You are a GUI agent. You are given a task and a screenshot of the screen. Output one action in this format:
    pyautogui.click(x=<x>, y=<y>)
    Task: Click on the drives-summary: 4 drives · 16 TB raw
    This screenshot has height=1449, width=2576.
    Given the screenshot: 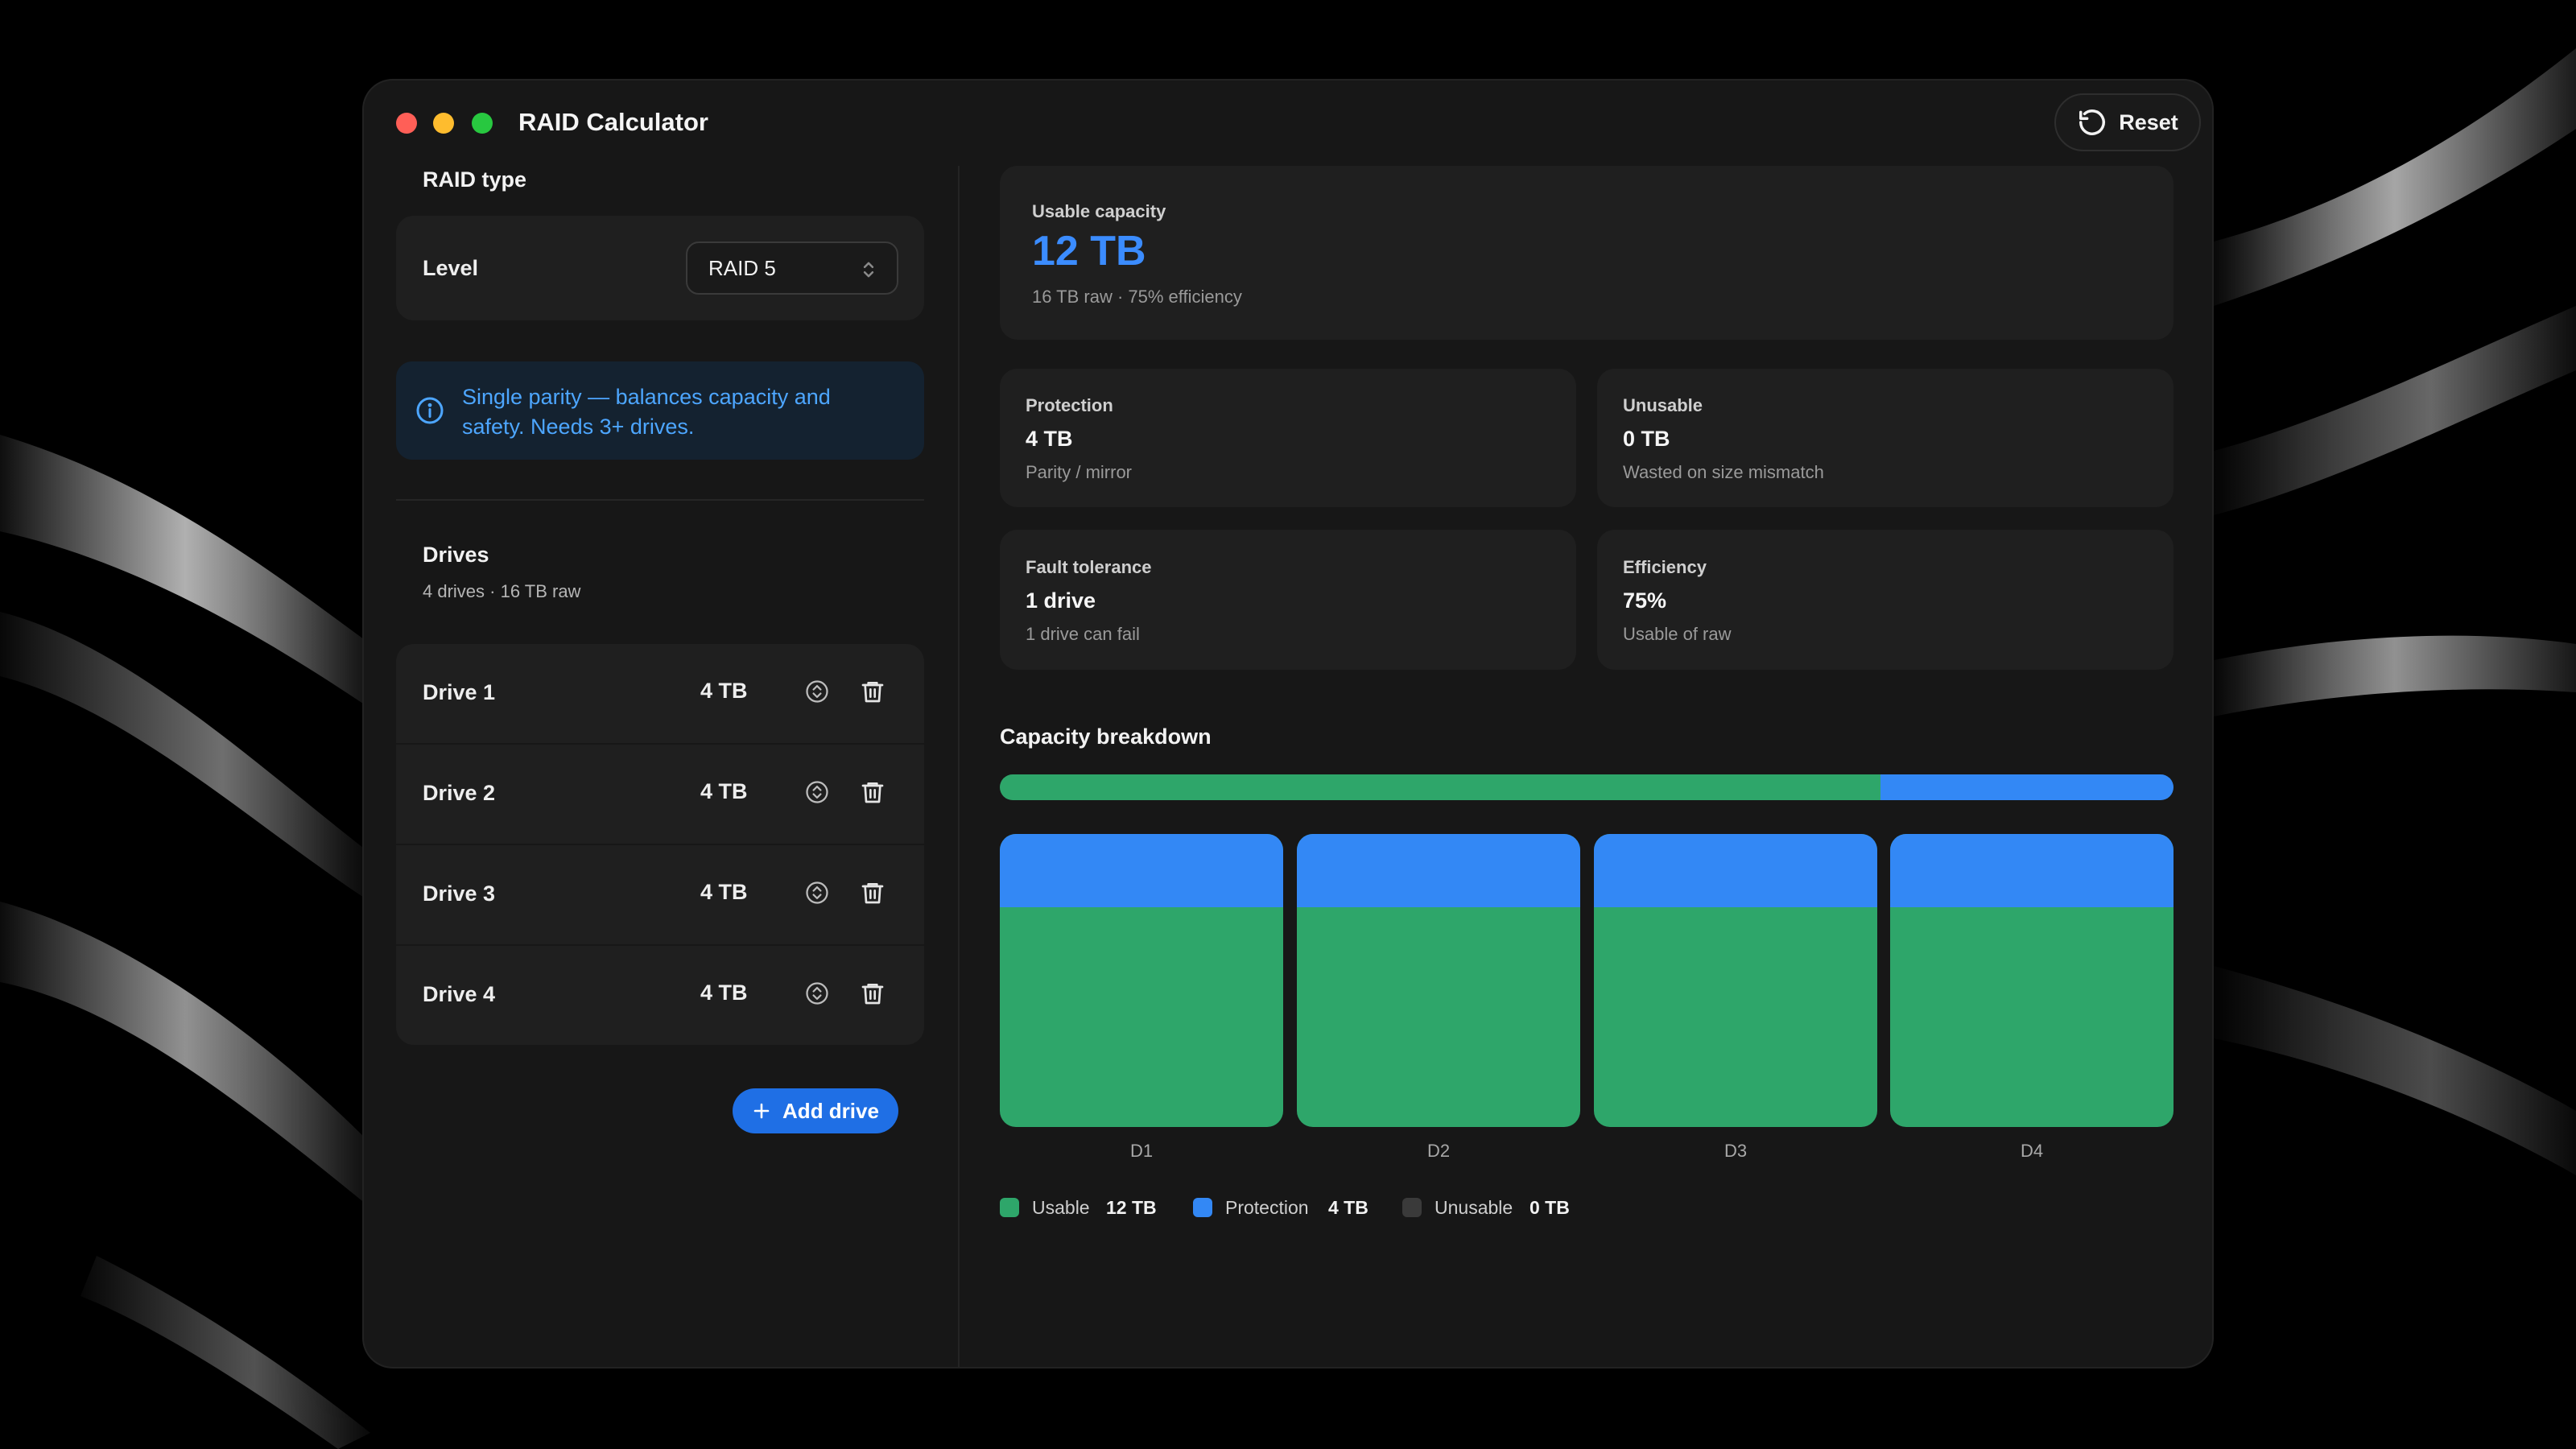 What is the action you would take?
    pyautogui.click(x=502, y=591)
    